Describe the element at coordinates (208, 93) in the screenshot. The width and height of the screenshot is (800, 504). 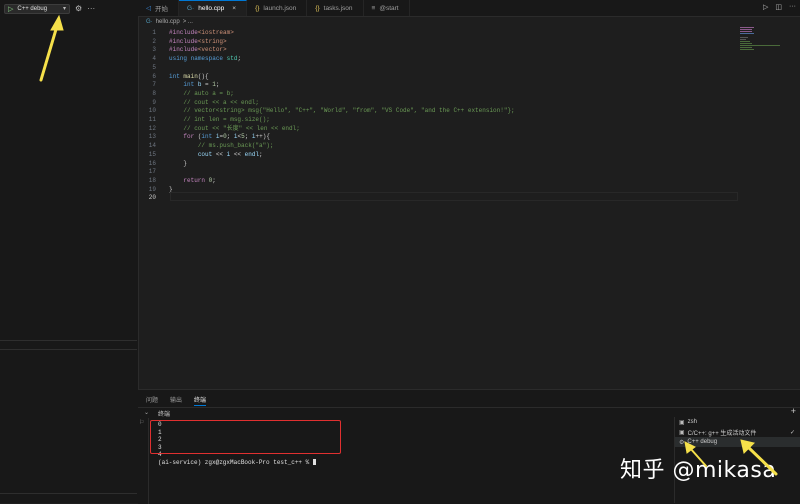
I see `code-text: // auto a = b;` at that location.